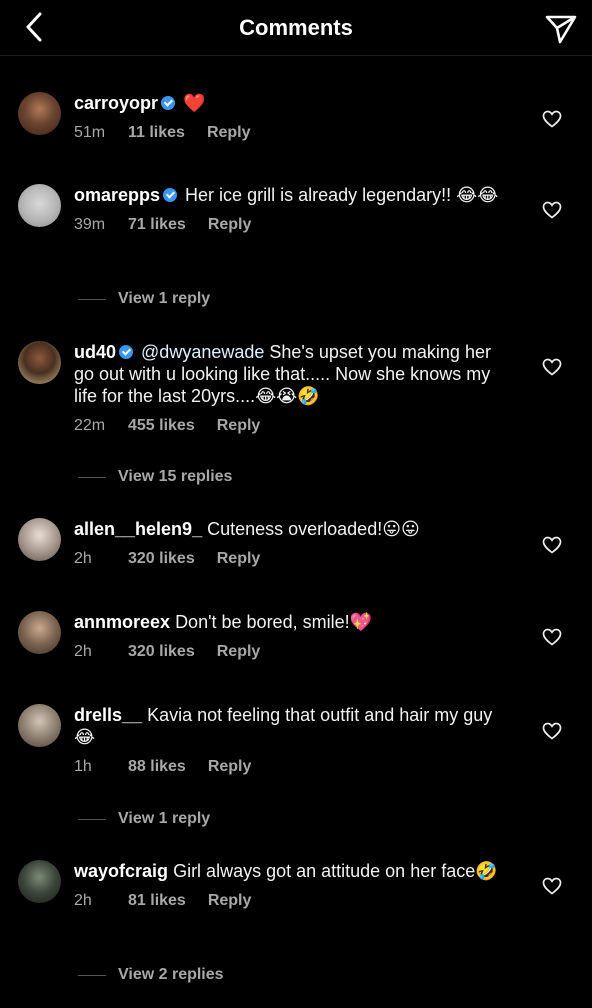 The image size is (592, 1008). I want to click on comment-time: 1h, so click(83, 766).